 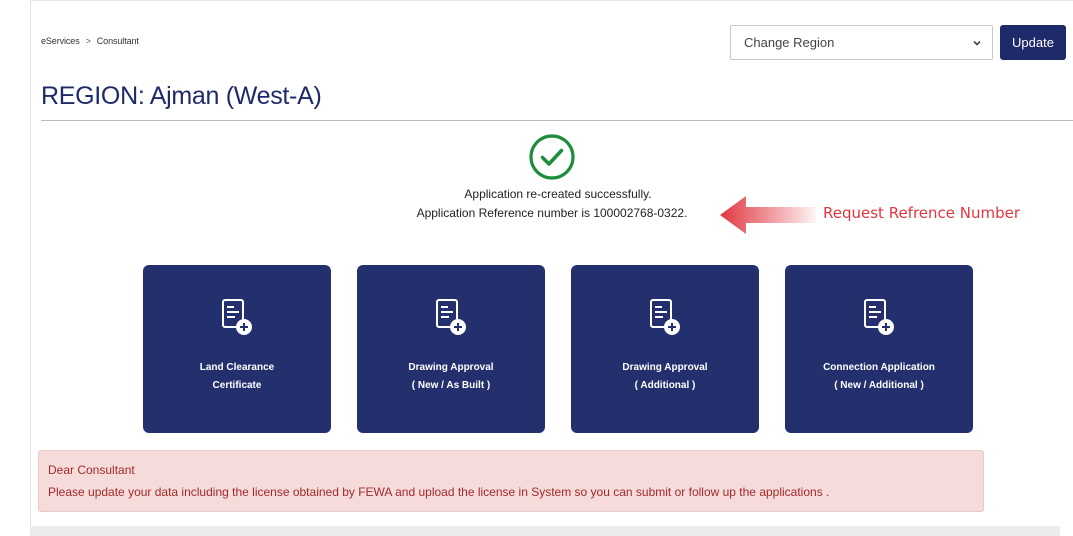 What do you see at coordinates (665, 349) in the screenshot?
I see `card-drawing-approval-additional: Drawing Approval ( Additional )` at bounding box center [665, 349].